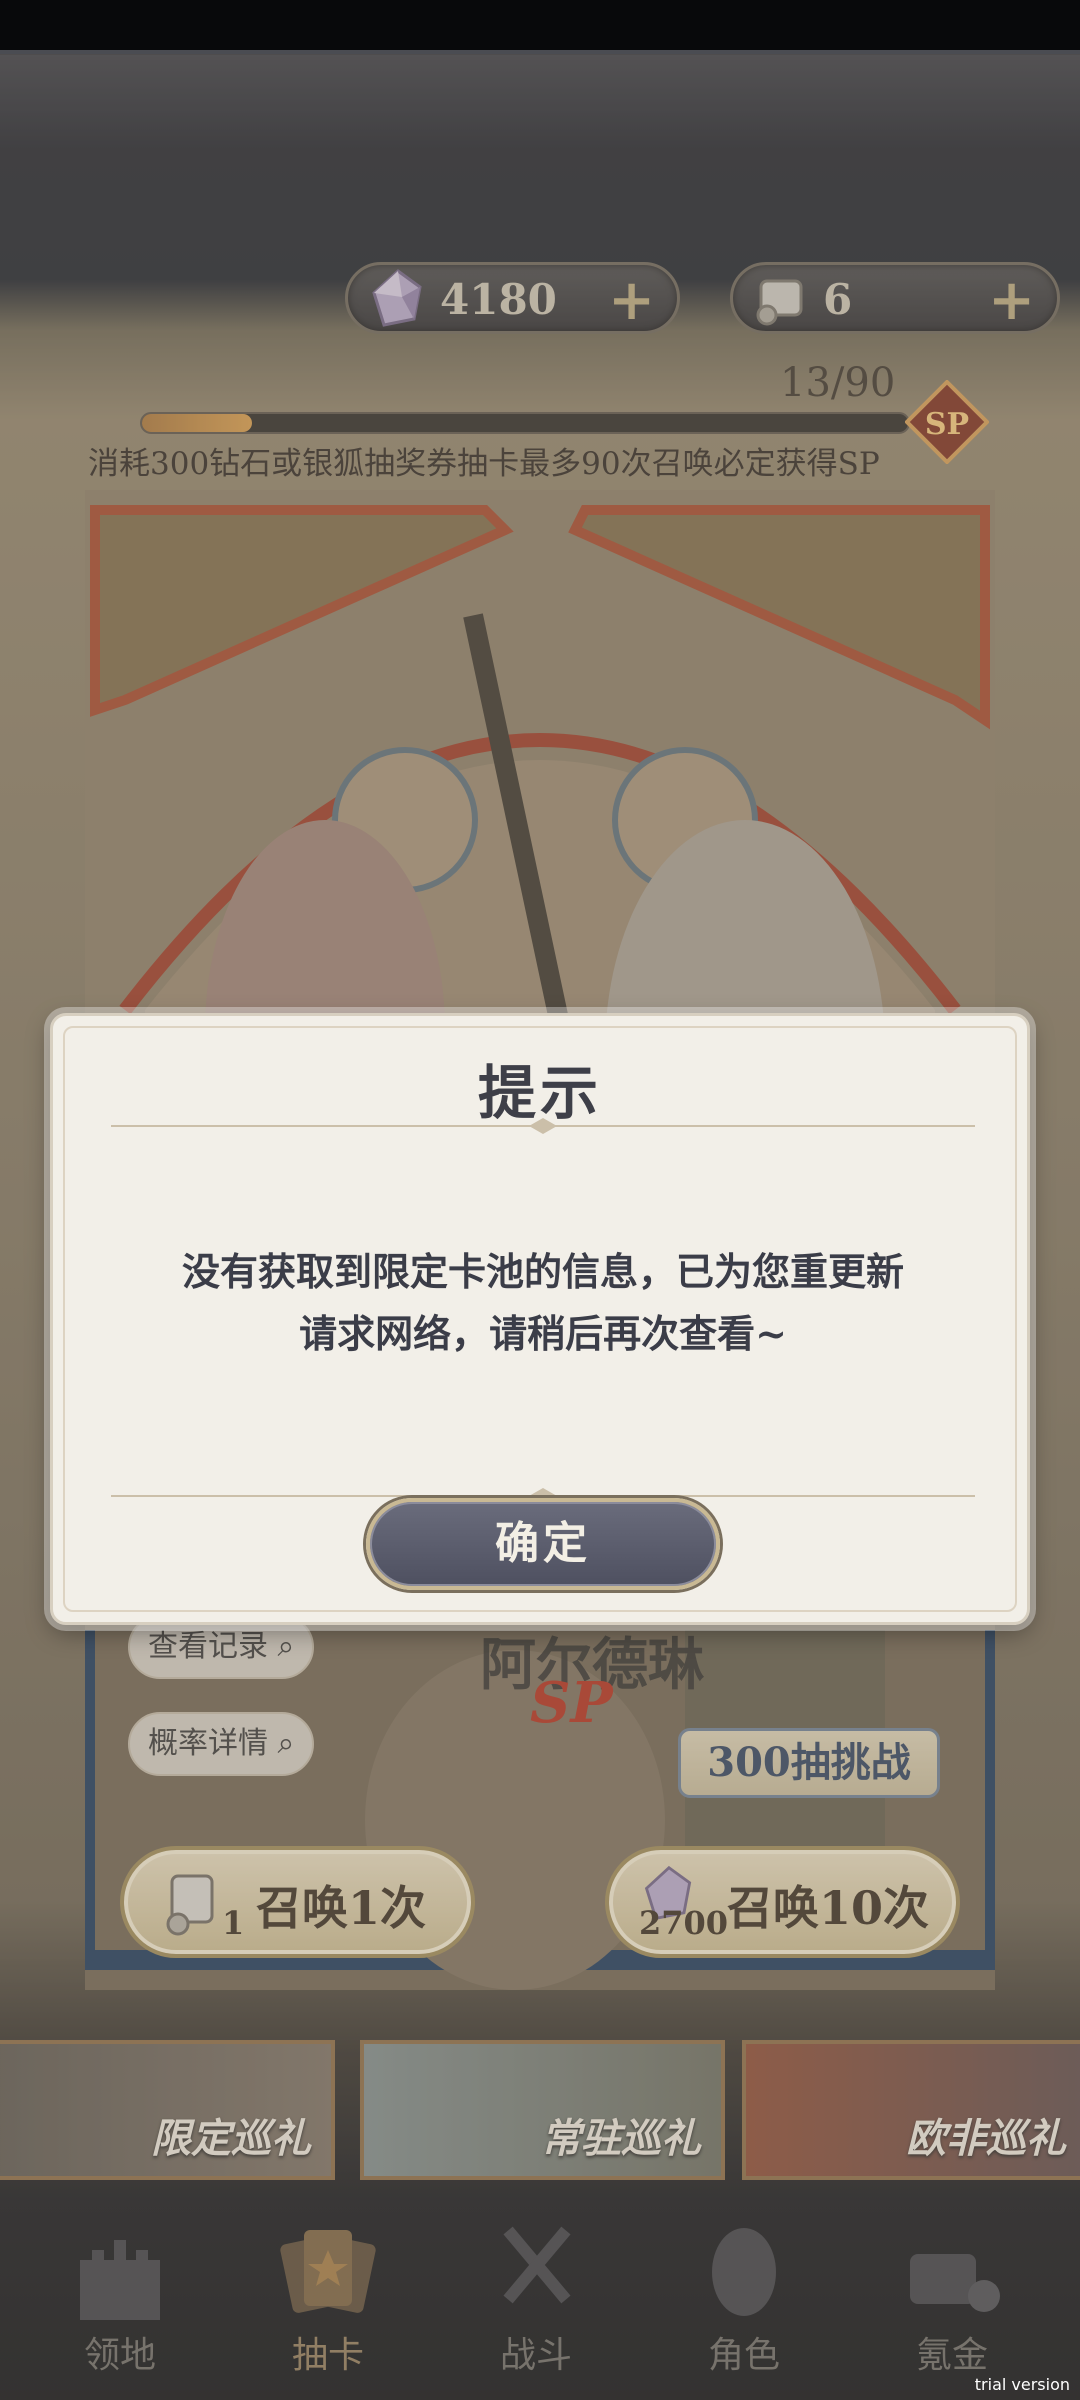 The height and width of the screenshot is (2400, 1080). Describe the element at coordinates (1022, 2384) in the screenshot. I see `trial-watermark: trial version` at that location.